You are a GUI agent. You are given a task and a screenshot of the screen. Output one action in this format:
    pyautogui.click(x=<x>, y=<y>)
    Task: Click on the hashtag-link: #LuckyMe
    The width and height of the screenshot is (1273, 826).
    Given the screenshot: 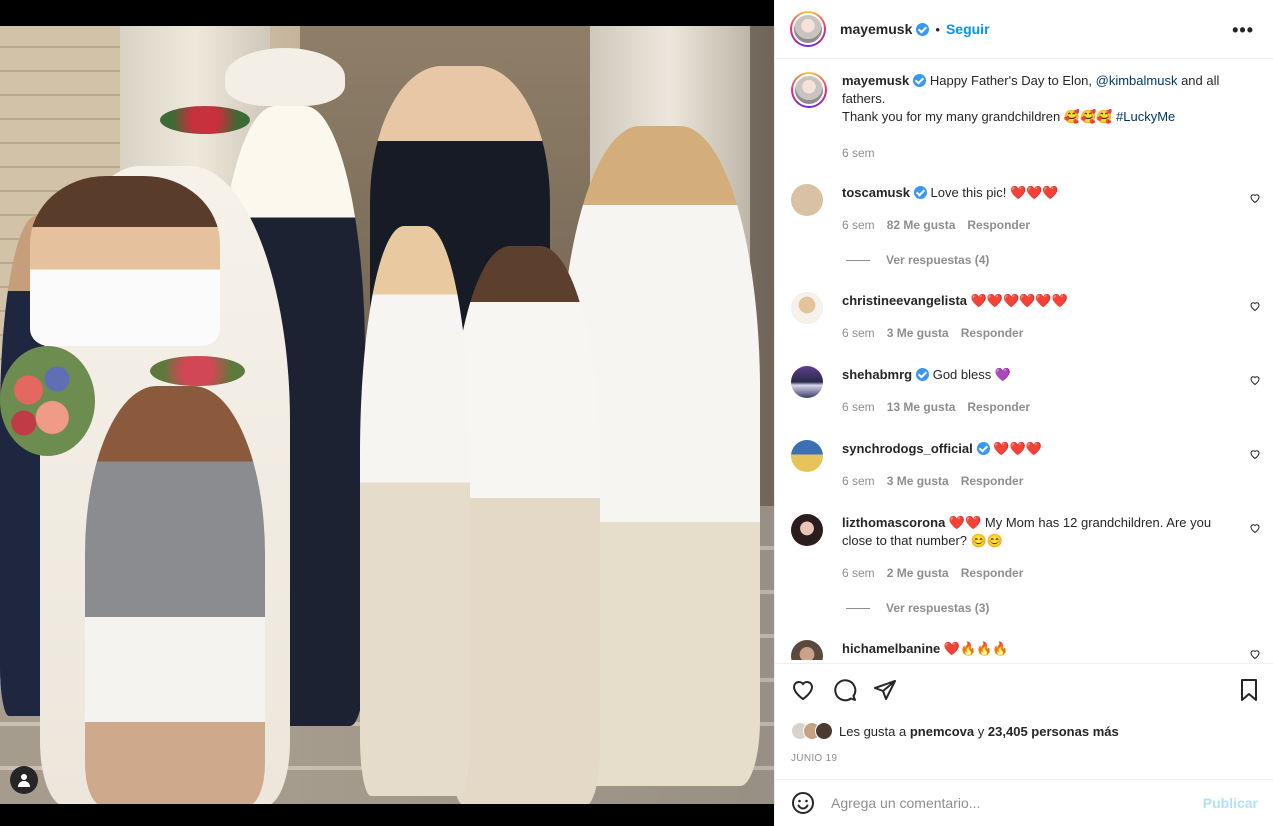 What is the action you would take?
    pyautogui.click(x=1145, y=116)
    